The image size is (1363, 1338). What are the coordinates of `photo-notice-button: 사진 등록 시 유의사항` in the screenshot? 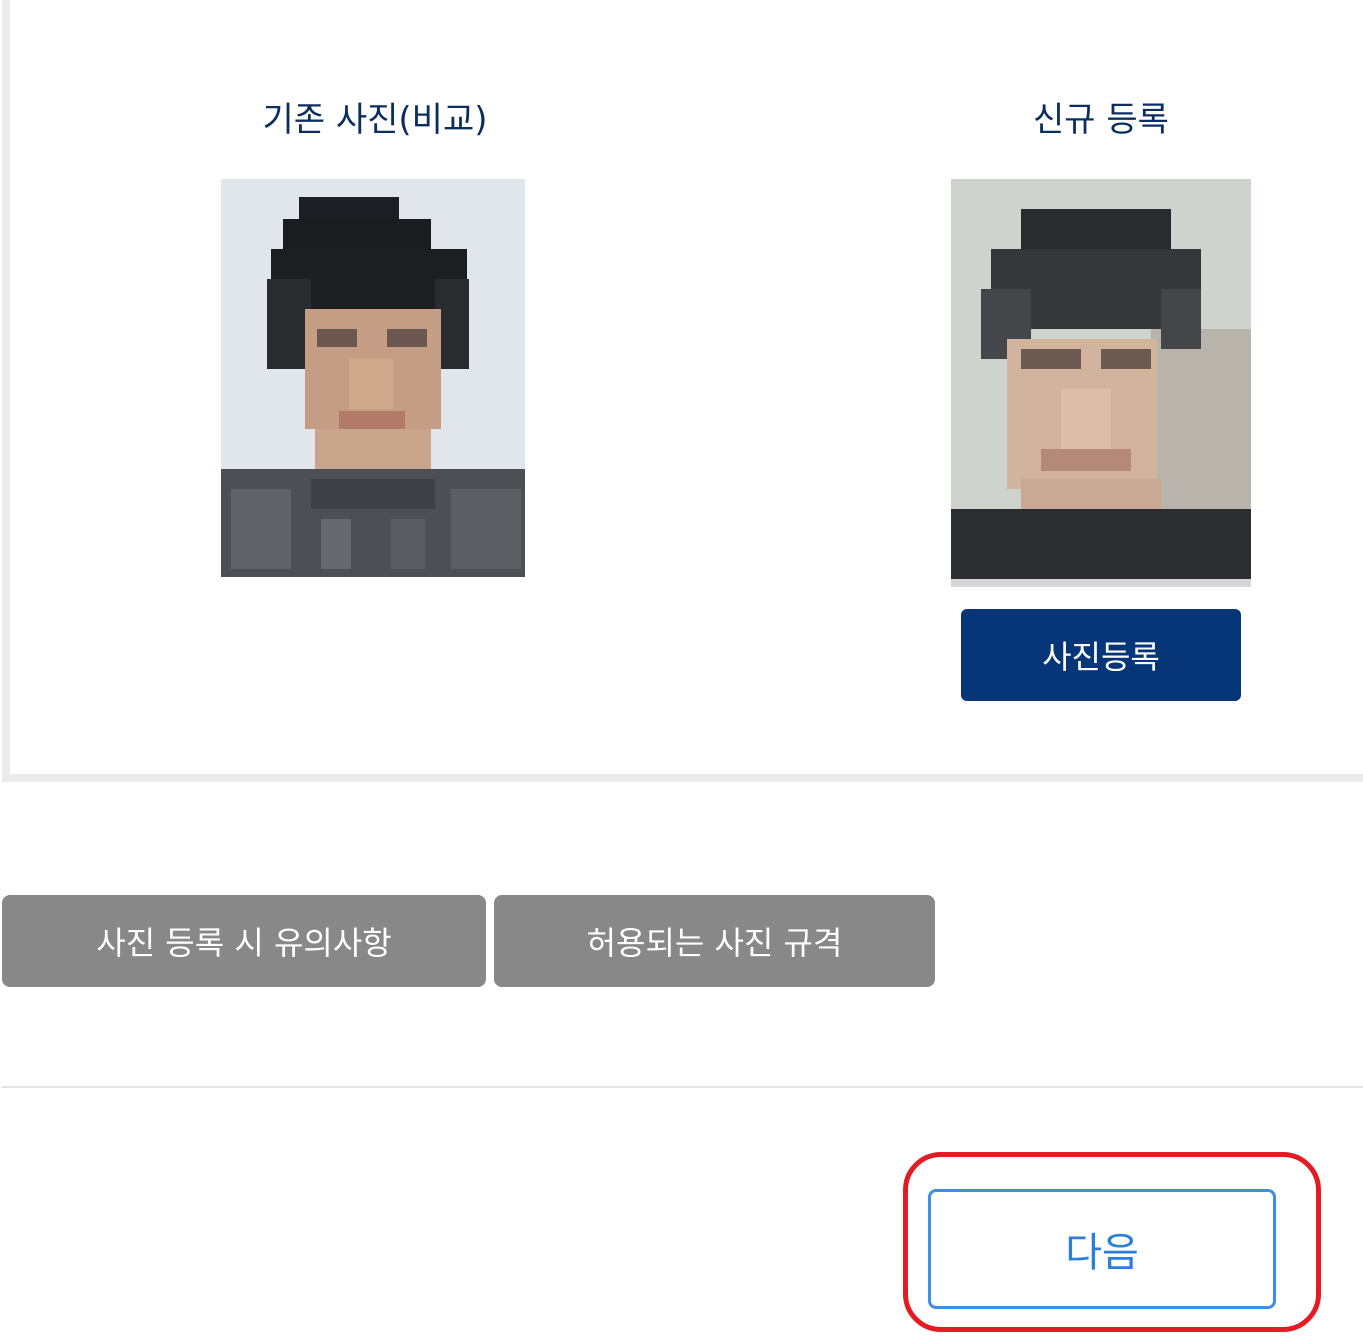 It's located at (244, 941).